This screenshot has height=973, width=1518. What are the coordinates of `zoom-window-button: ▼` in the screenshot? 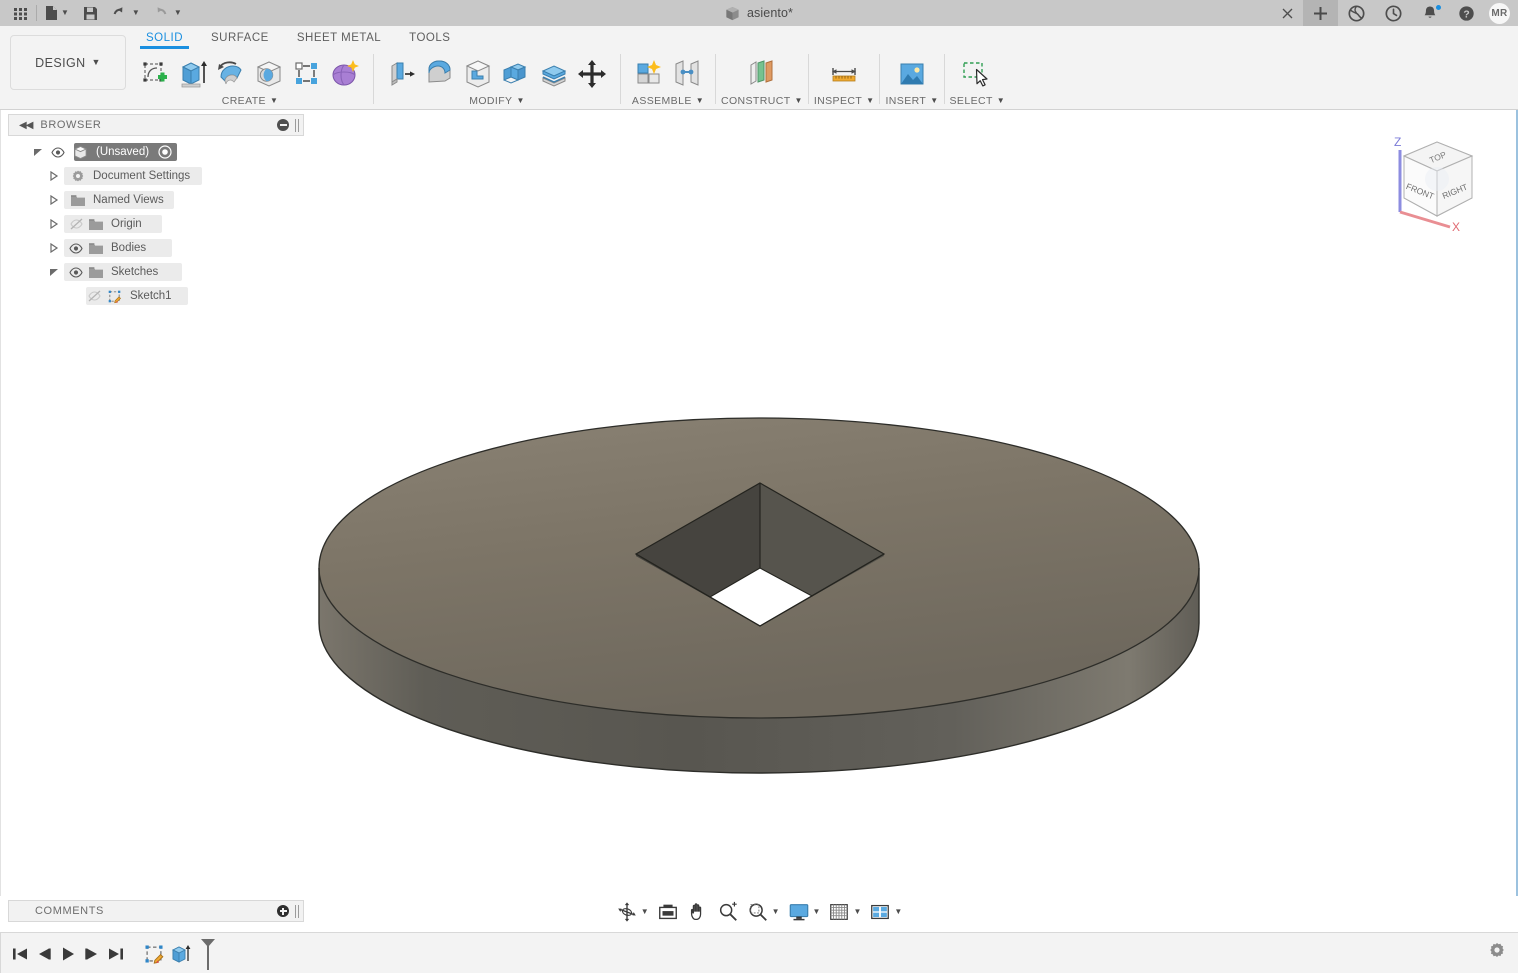 It's located at (763, 912).